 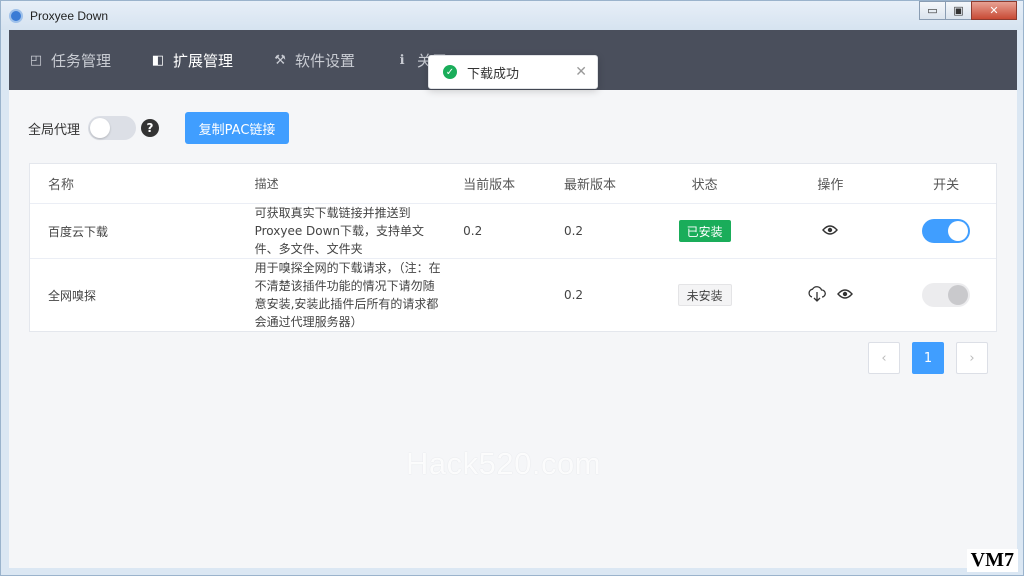 What do you see at coordinates (450, 72) in the screenshot?
I see `success-check-icon: ✓` at bounding box center [450, 72].